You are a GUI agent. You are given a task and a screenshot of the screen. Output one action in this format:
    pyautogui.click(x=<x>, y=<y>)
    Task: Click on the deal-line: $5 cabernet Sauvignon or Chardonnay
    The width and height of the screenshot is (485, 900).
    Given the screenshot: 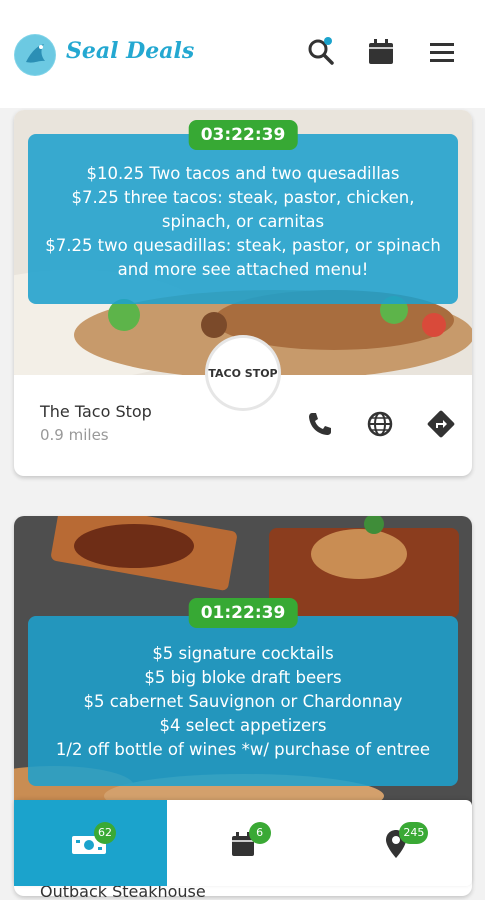 What is the action you would take?
    pyautogui.click(x=243, y=701)
    